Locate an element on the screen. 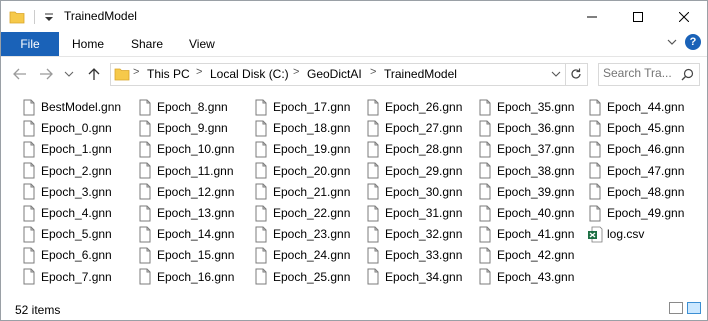 This screenshot has height=321, width=708. file-item: Epoch_48.gnn is located at coordinates (635, 192).